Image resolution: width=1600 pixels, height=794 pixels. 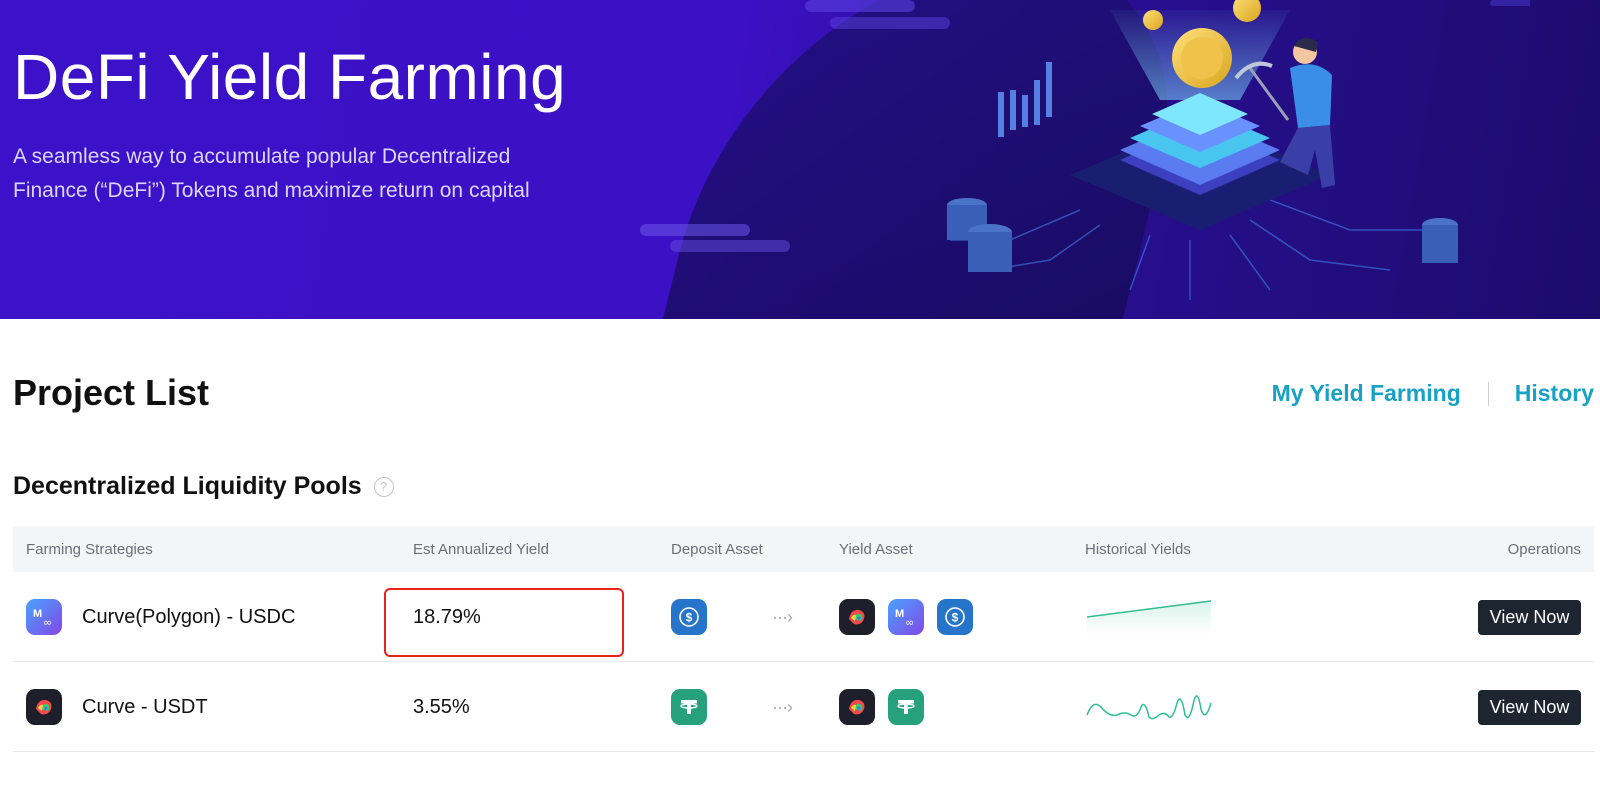 I want to click on page-title: Project List, so click(x=111, y=392).